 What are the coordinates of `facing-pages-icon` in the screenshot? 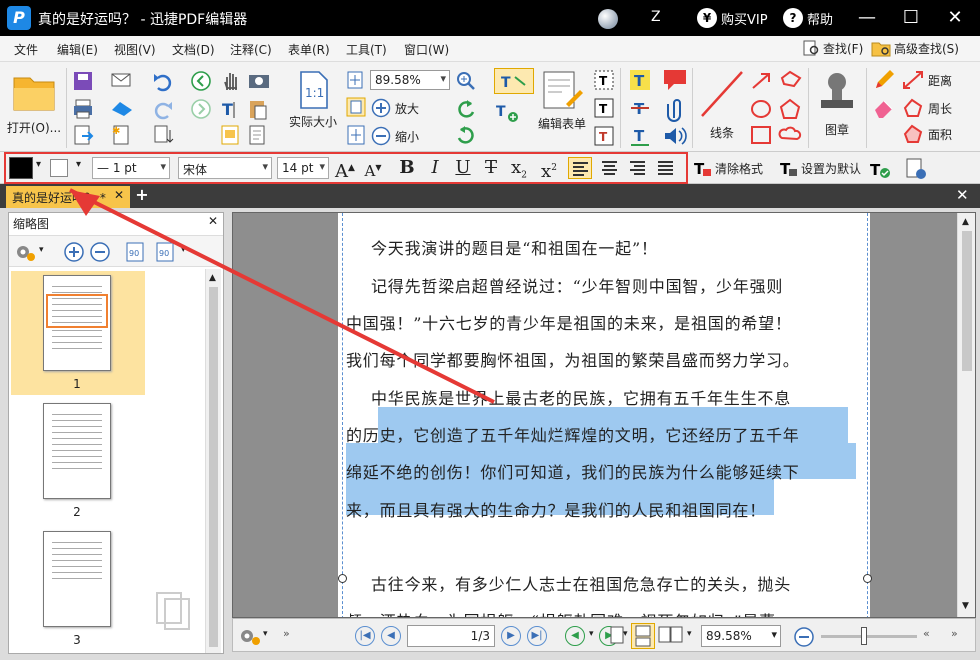 It's located at (671, 636).